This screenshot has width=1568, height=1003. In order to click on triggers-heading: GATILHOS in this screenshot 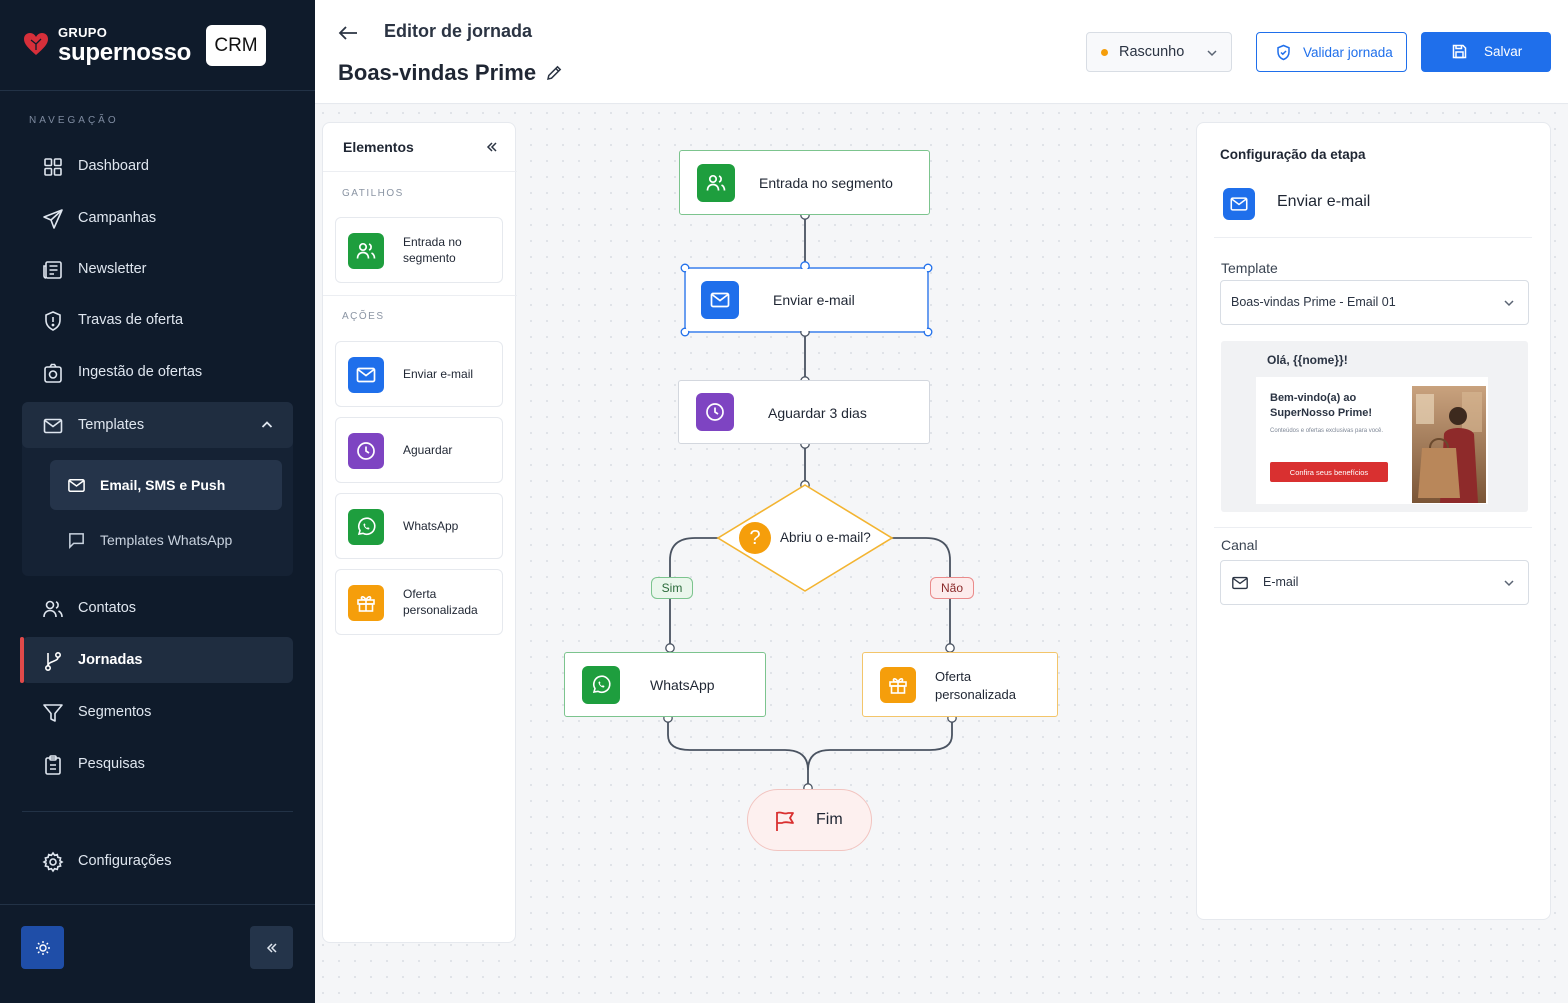, I will do `click(373, 193)`.